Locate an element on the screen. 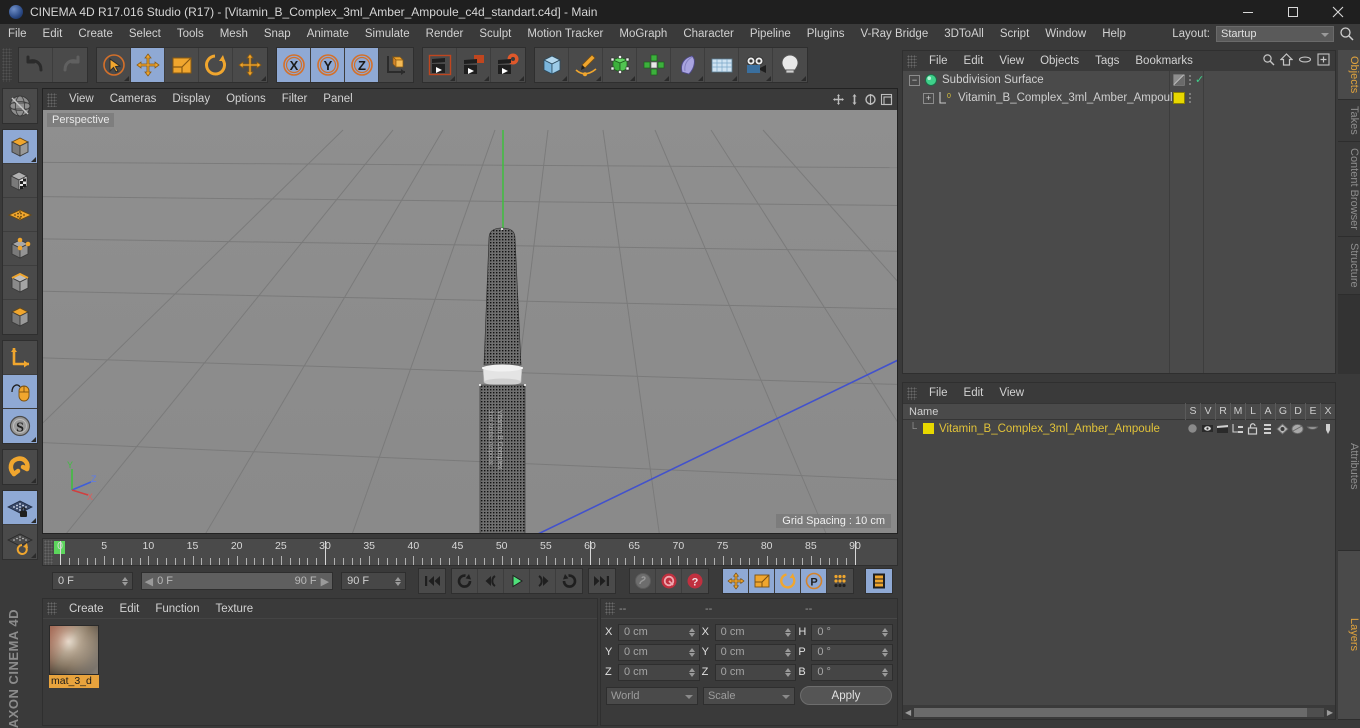 The image size is (1360, 728). texture-mode is located at coordinates (20, 181).